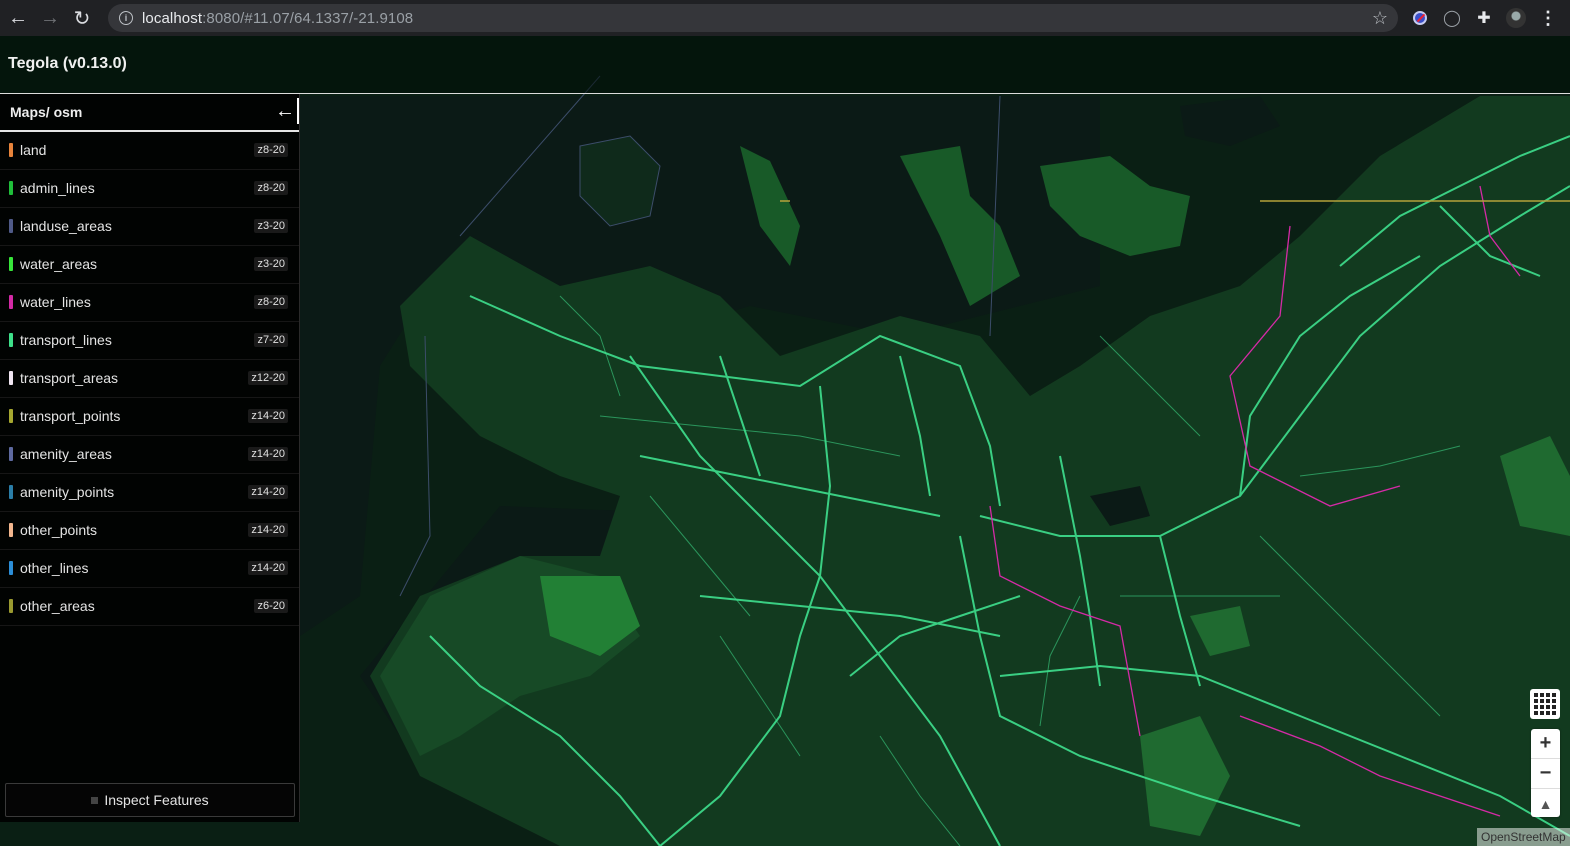 The height and width of the screenshot is (846, 1570). What do you see at coordinates (308, 18) in the screenshot?
I see `url-path: :8080/#11.07/64.1337/-21.9108` at bounding box center [308, 18].